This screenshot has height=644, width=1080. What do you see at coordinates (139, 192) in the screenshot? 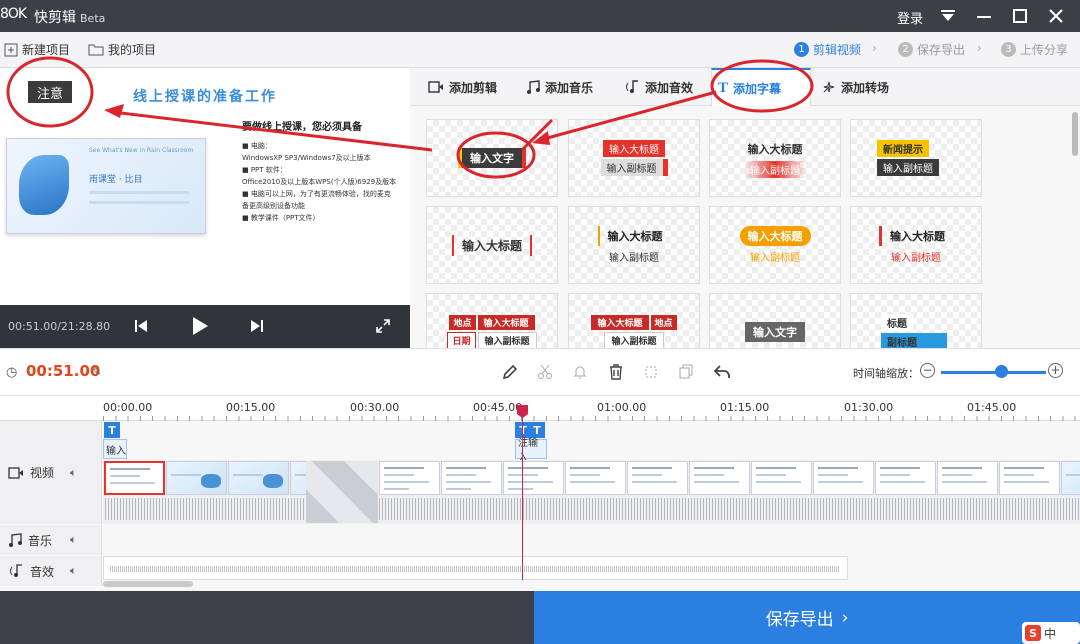
I see `placeholder-line` at bounding box center [139, 192].